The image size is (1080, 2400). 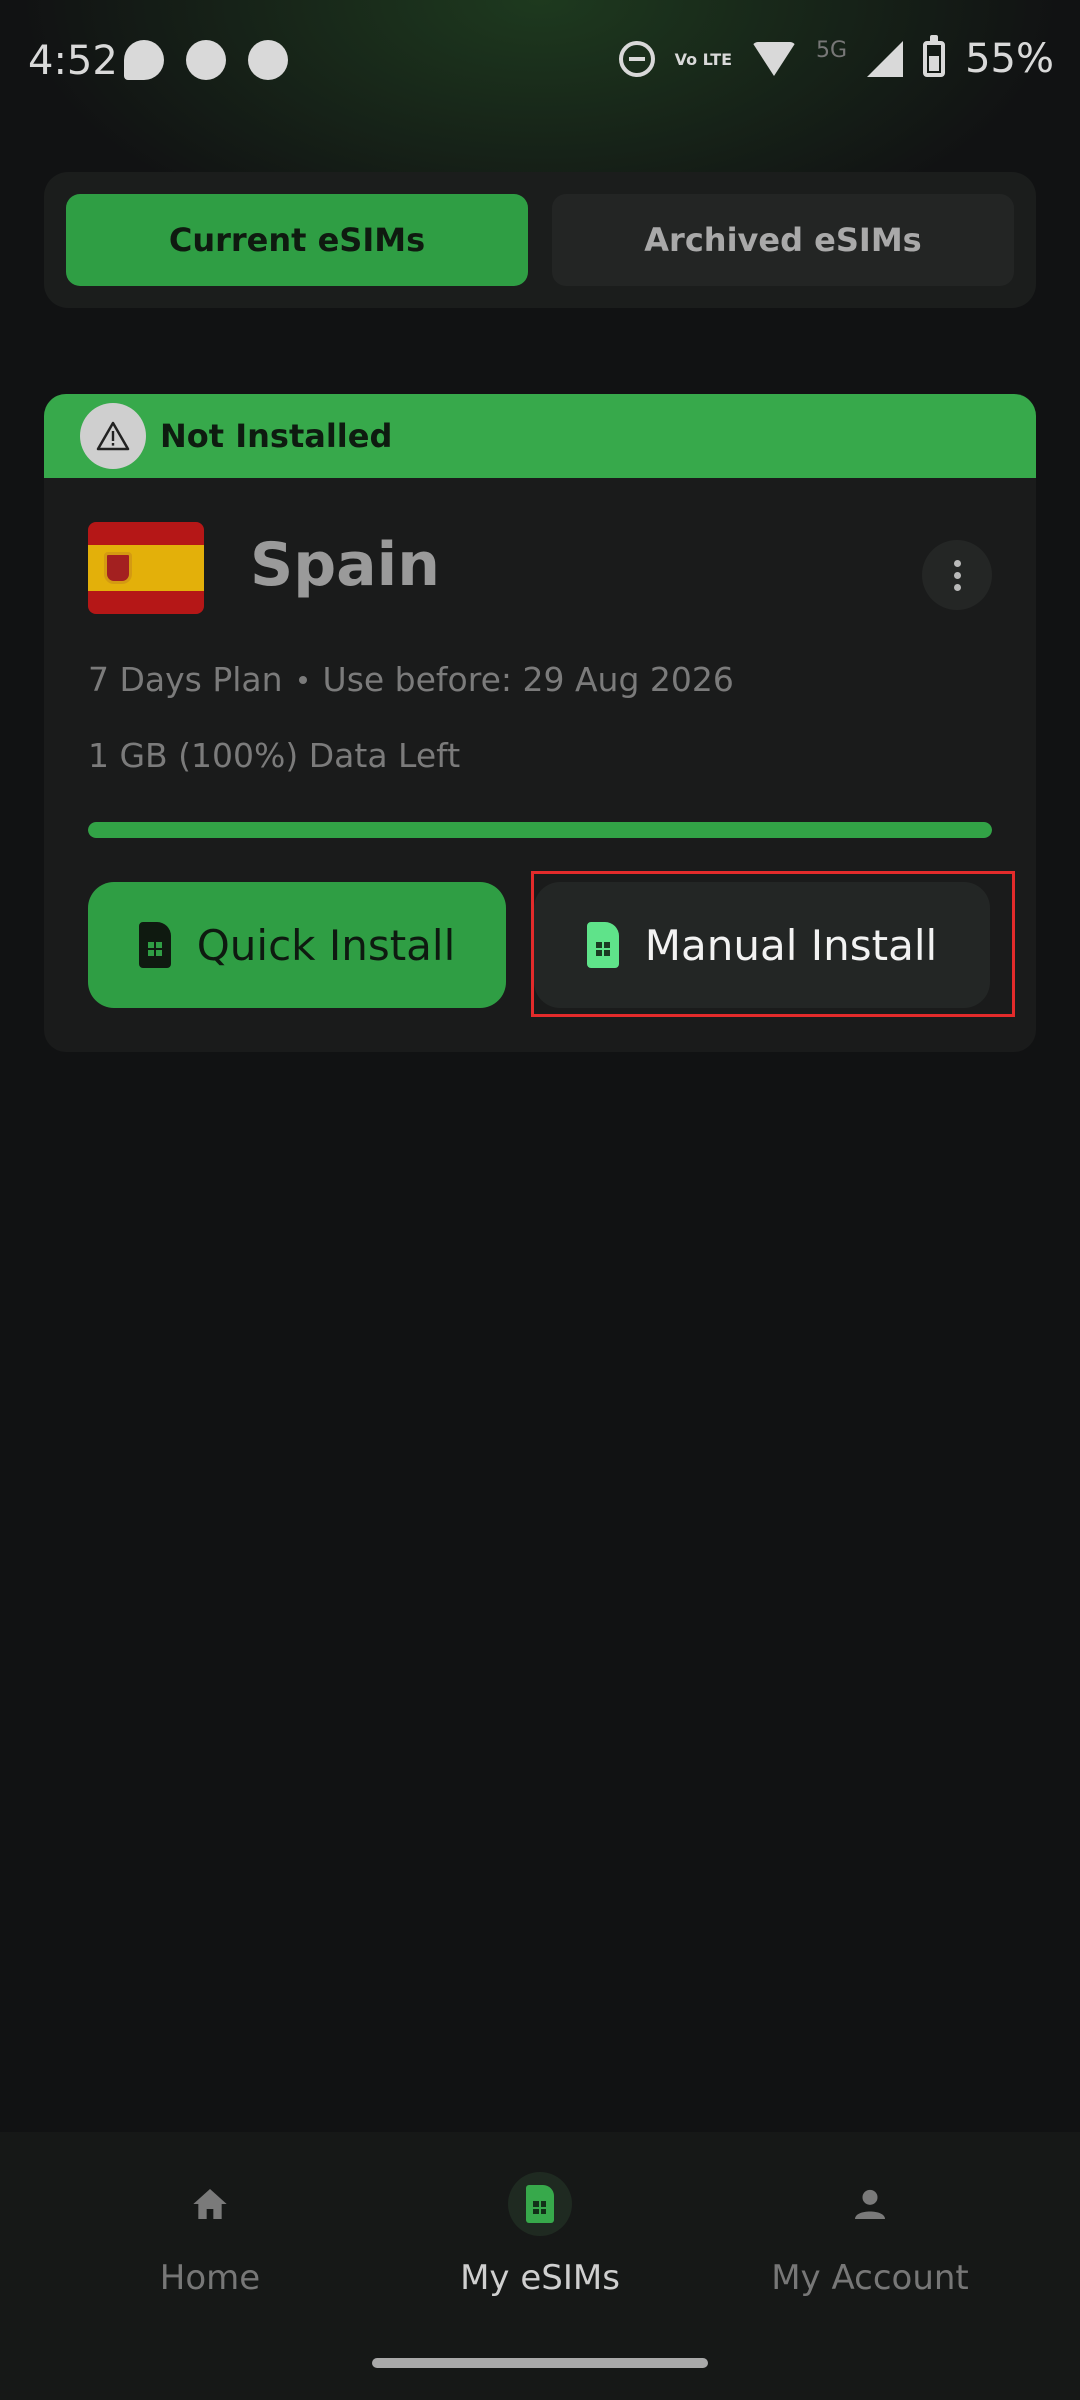 What do you see at coordinates (832, 50) in the screenshot?
I see `network-type: 5G` at bounding box center [832, 50].